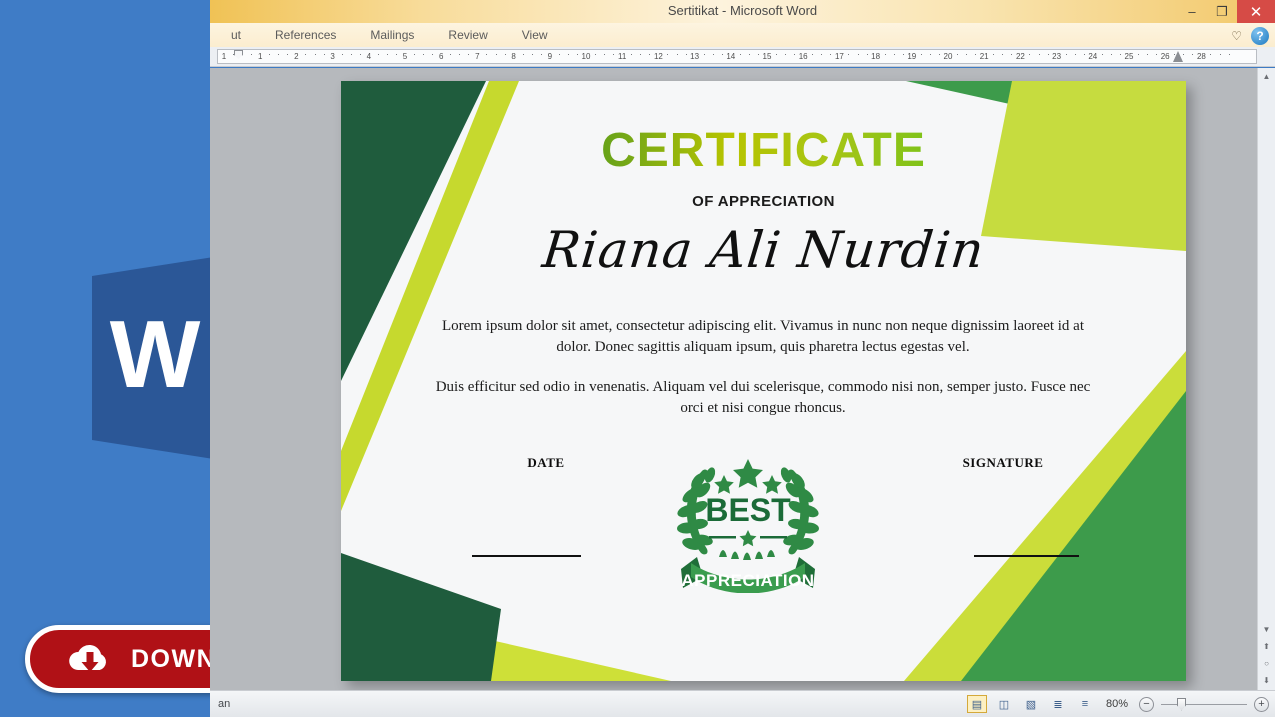 This screenshot has width=1275, height=717. What do you see at coordinates (1266, 629) in the screenshot?
I see `scroll-down-icon: ▼` at bounding box center [1266, 629].